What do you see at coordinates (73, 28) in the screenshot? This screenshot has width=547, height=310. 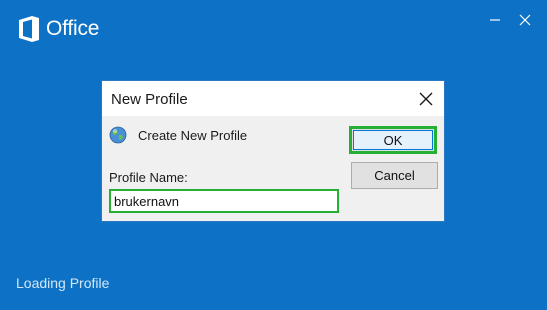 I see `office-logo-text: Office` at bounding box center [73, 28].